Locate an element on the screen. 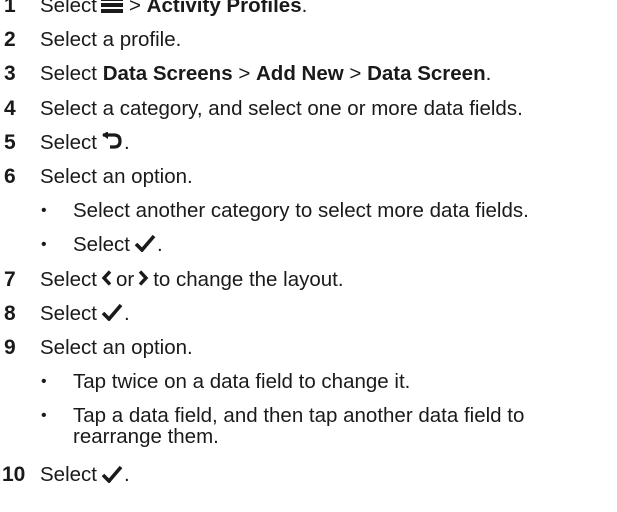 Image resolution: width=617 pixels, height=512 pixels. chevron-left-icon is located at coordinates (106, 278).